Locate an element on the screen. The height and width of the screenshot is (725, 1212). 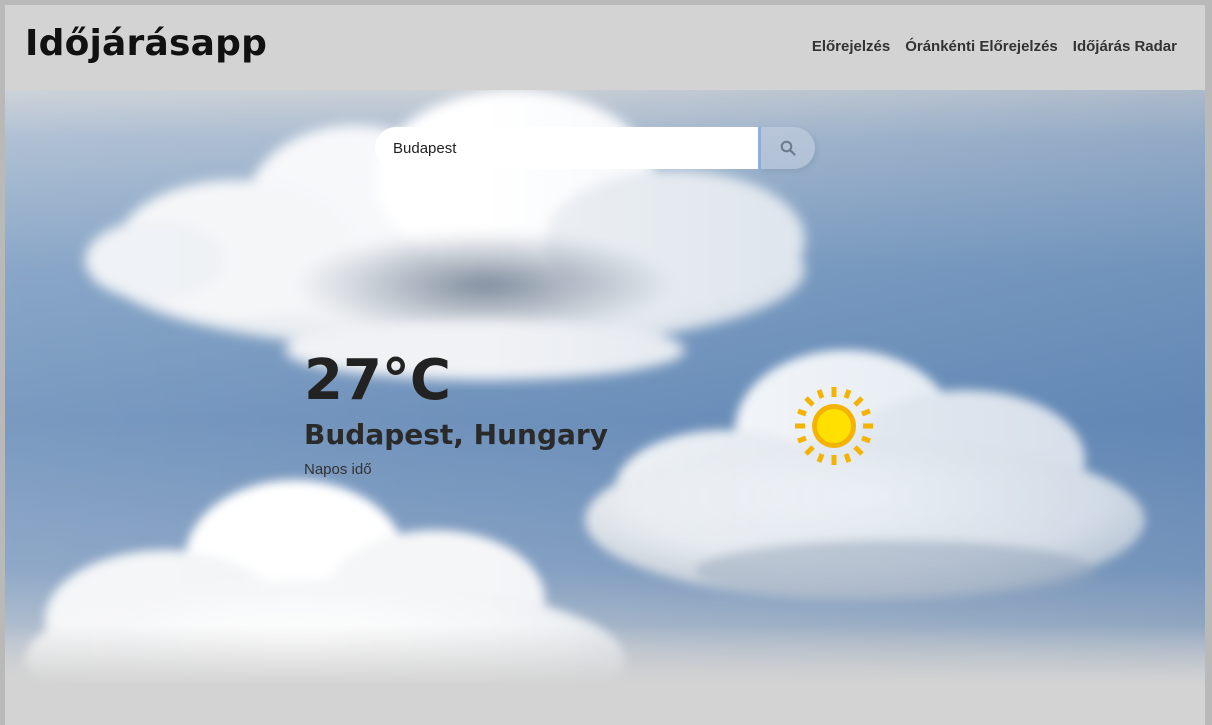
search-icon is located at coordinates (788, 148).